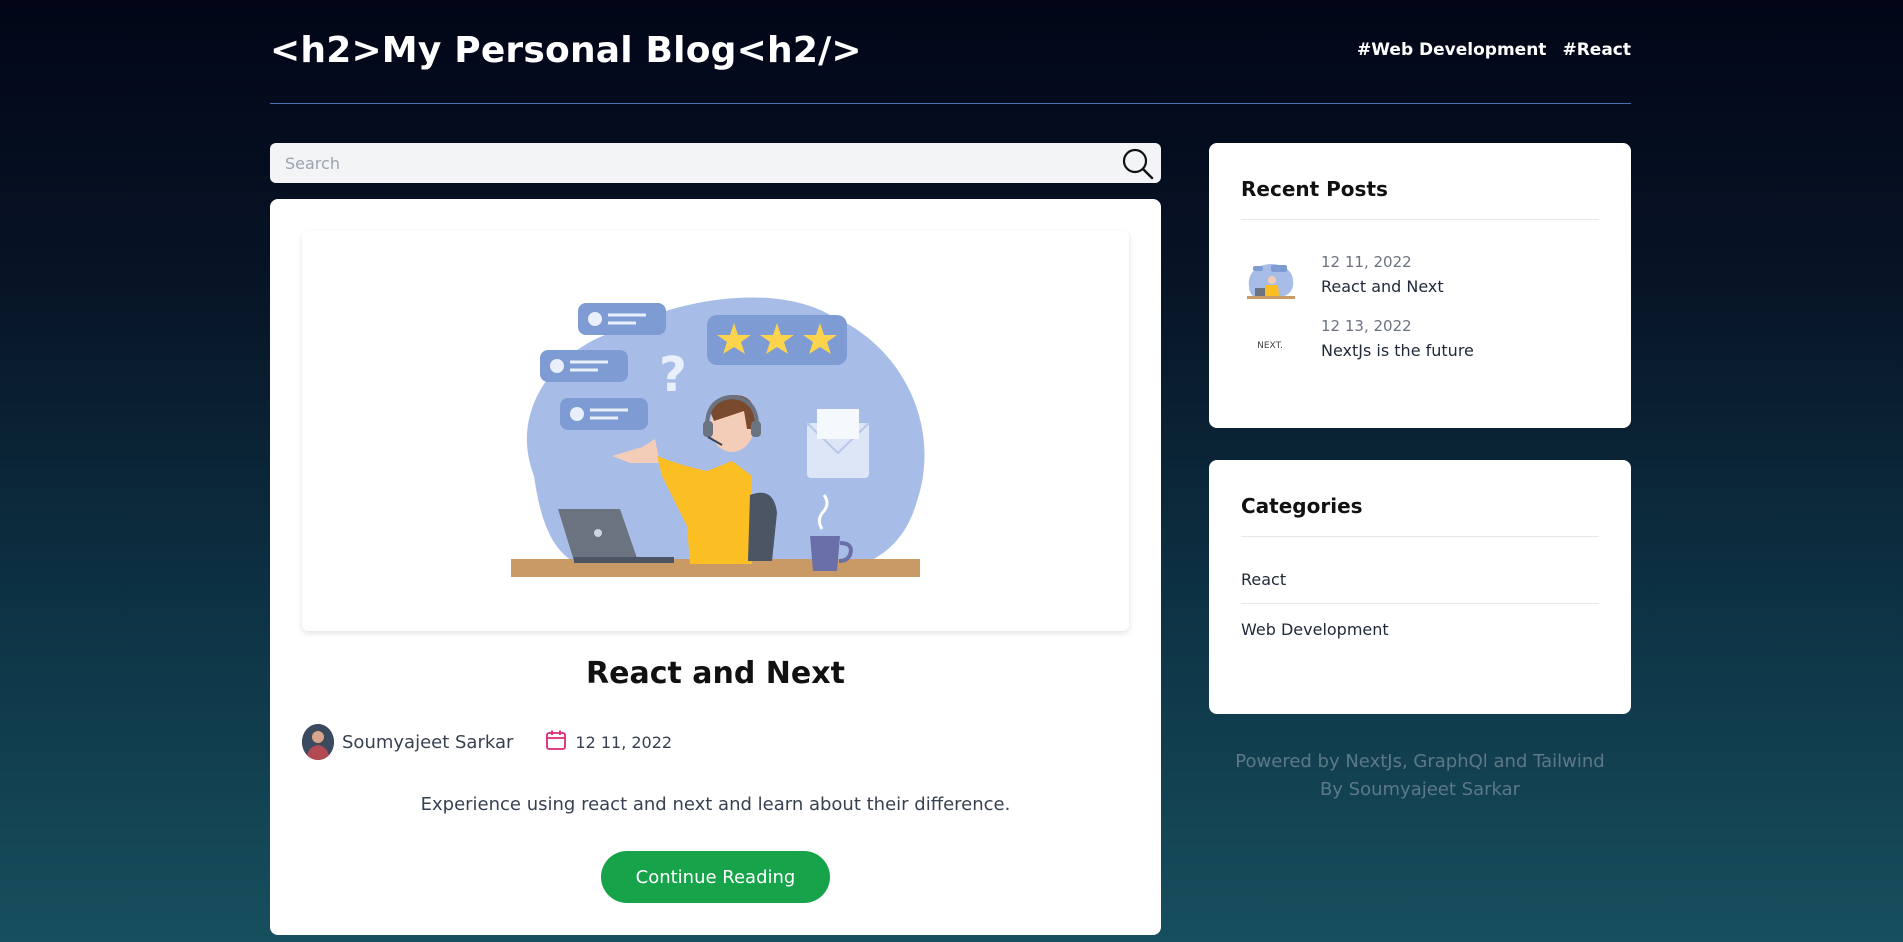 The height and width of the screenshot is (942, 1903). I want to click on post-date-text: 12 11, 2022, so click(624, 742).